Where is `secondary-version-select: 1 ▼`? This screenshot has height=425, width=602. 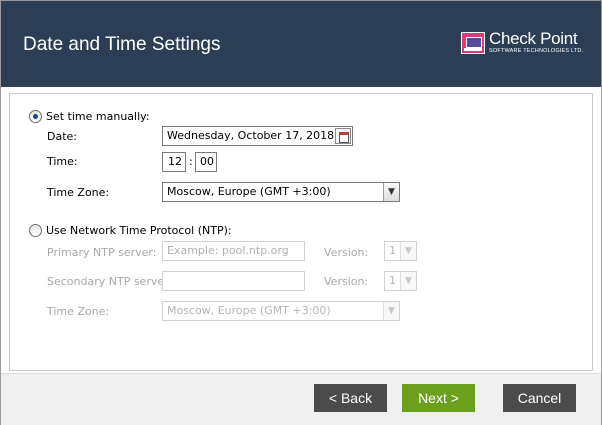 secondary-version-select: 1 ▼ is located at coordinates (400, 281).